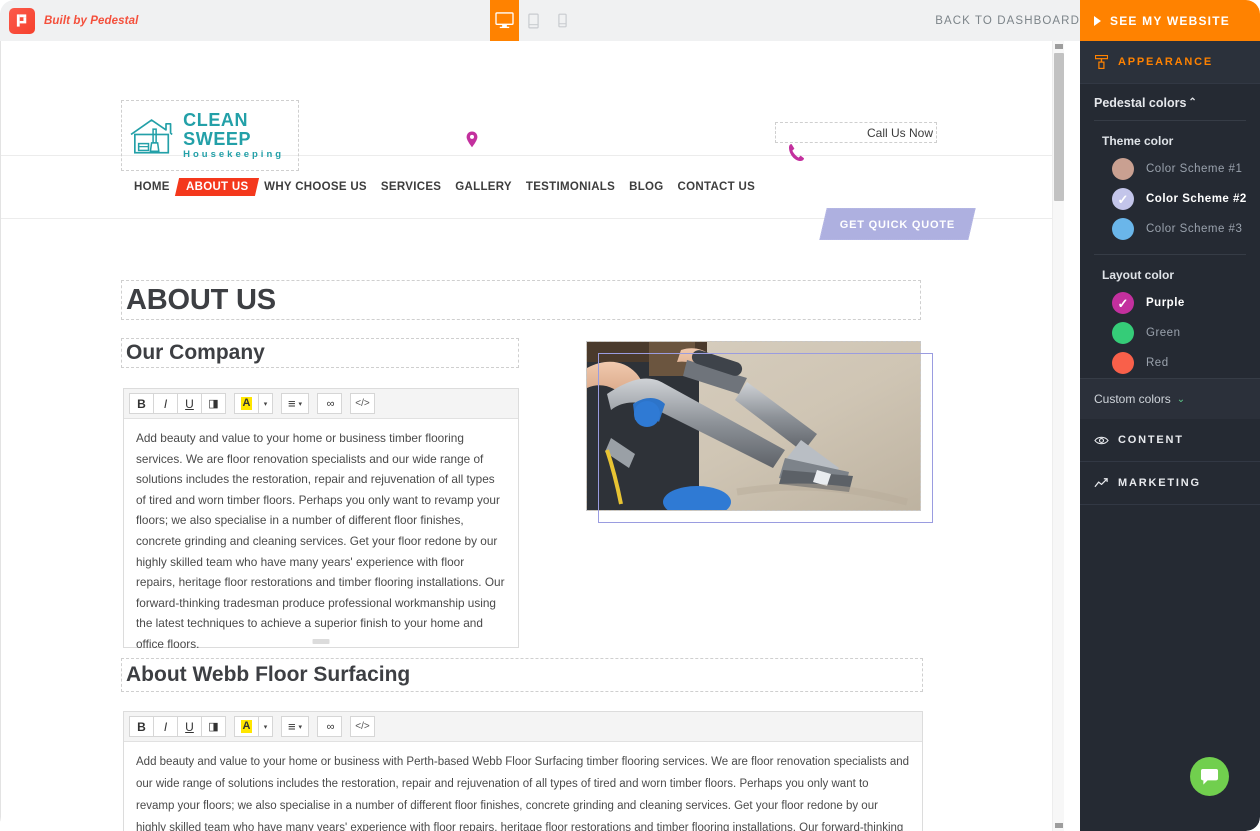  What do you see at coordinates (856, 132) in the screenshot?
I see `call-us-now-label-box: Call Us Now` at bounding box center [856, 132].